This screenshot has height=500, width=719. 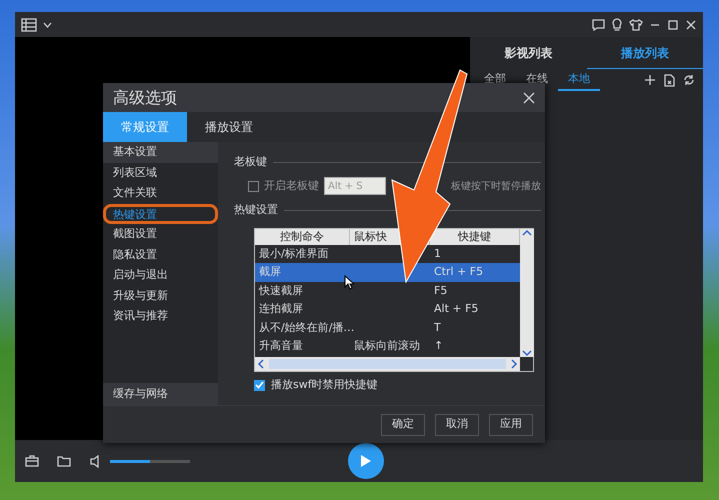 I want to click on mouse-pointer-icon, so click(x=349, y=282).